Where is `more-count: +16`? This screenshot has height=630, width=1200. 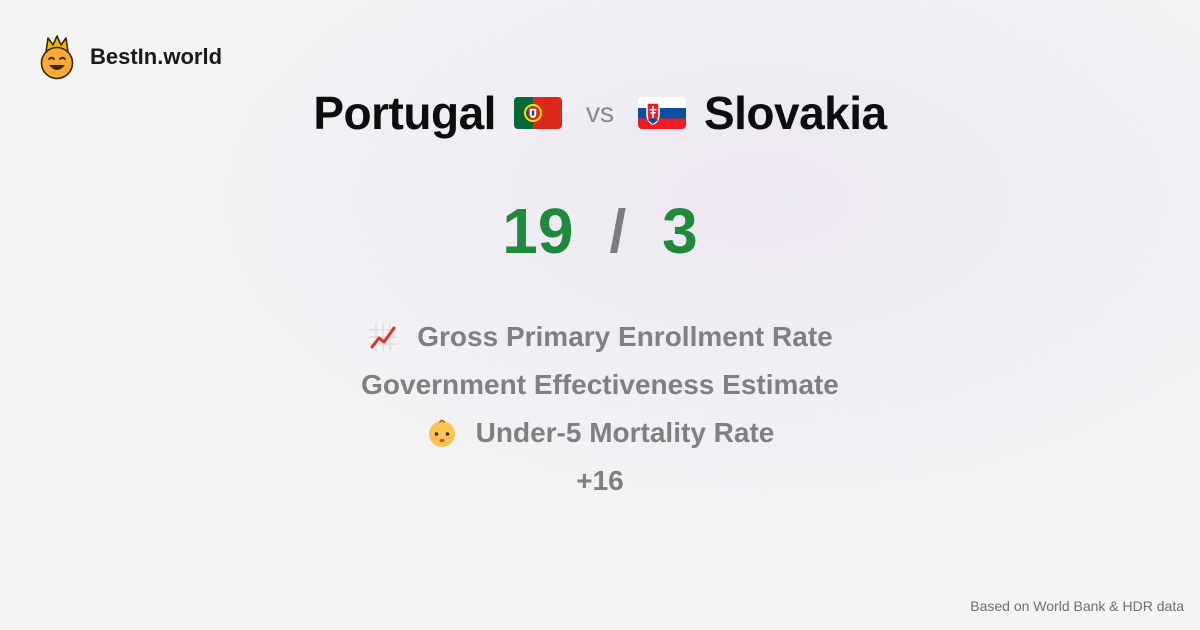
more-count: +16 is located at coordinates (600, 480).